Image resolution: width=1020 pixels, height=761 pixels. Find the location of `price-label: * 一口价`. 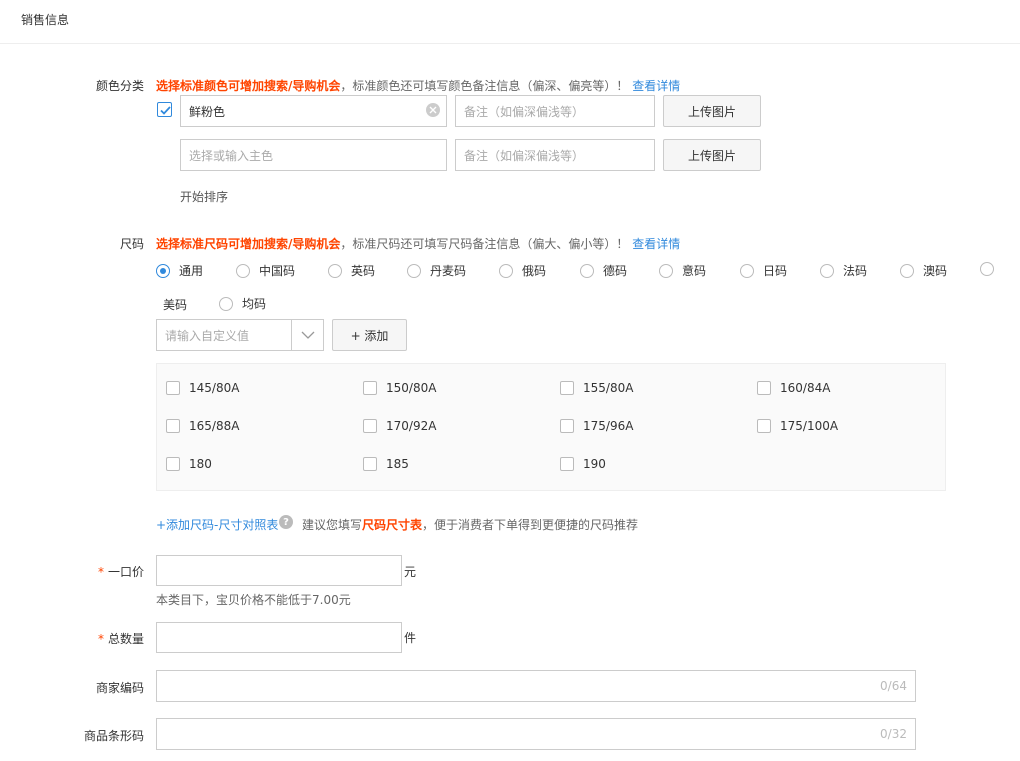

price-label: * 一口价 is located at coordinates (120, 572).